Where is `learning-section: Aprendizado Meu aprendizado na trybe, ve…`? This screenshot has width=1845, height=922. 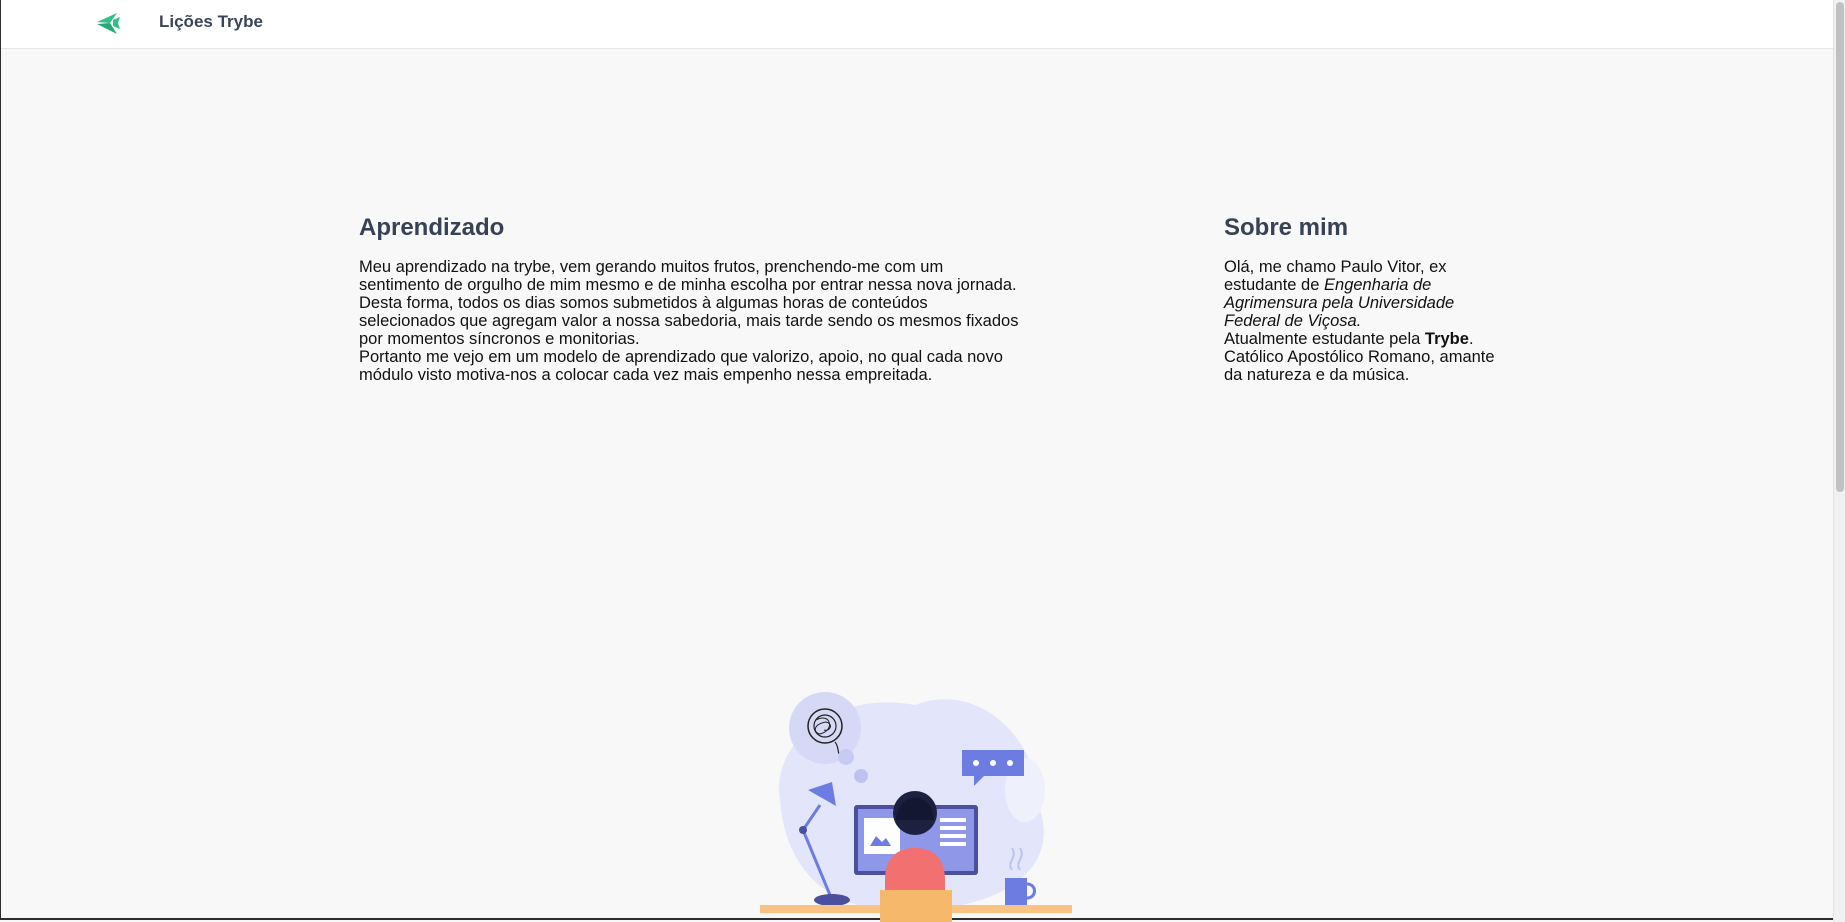 learning-section: Aprendizado Meu aprendizado na trybe, ve… is located at coordinates (689, 299).